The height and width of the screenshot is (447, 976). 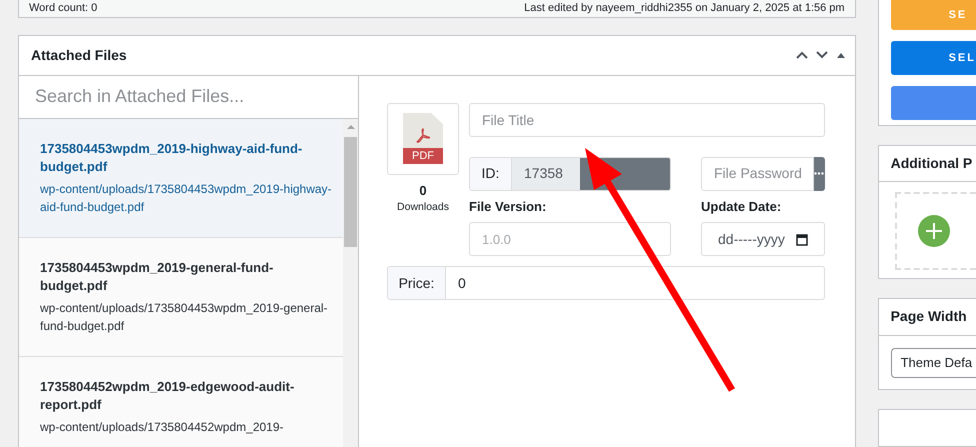 I want to click on file-version-field: 1.0.0, so click(x=570, y=239).